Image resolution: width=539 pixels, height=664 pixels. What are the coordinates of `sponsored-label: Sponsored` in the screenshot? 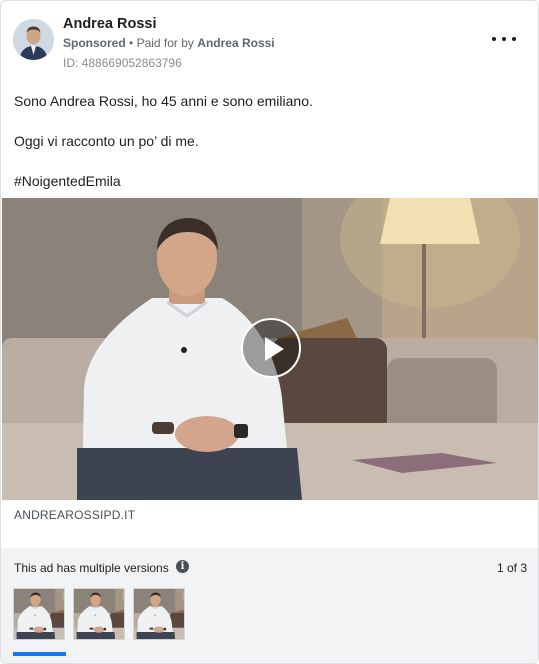 It's located at (94, 43).